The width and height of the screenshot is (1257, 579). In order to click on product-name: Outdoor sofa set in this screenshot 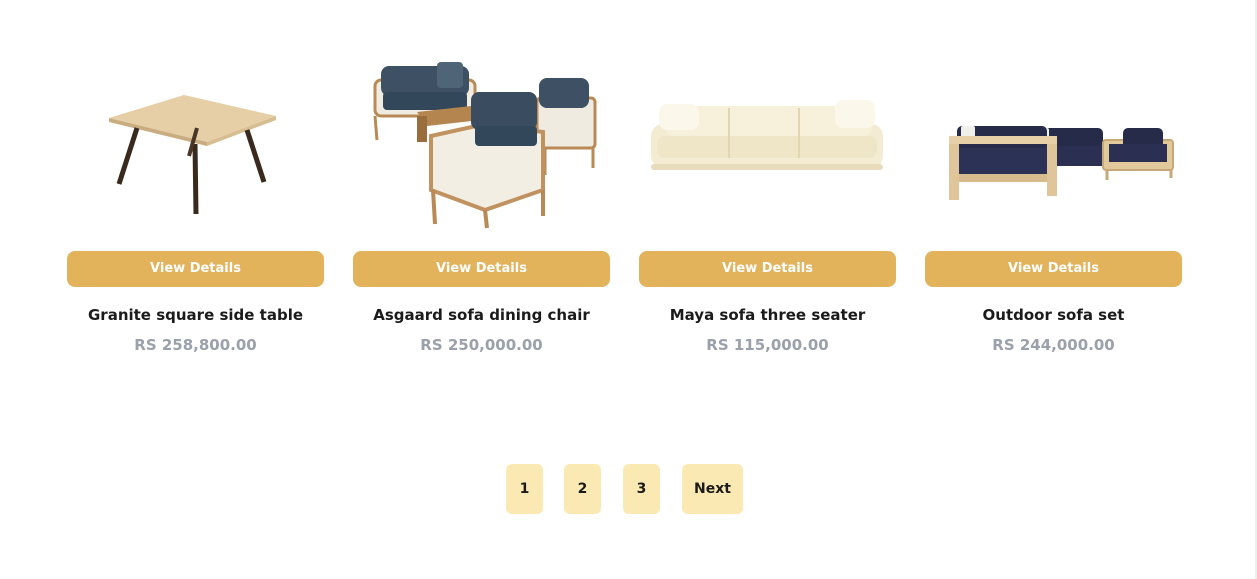, I will do `click(1053, 315)`.